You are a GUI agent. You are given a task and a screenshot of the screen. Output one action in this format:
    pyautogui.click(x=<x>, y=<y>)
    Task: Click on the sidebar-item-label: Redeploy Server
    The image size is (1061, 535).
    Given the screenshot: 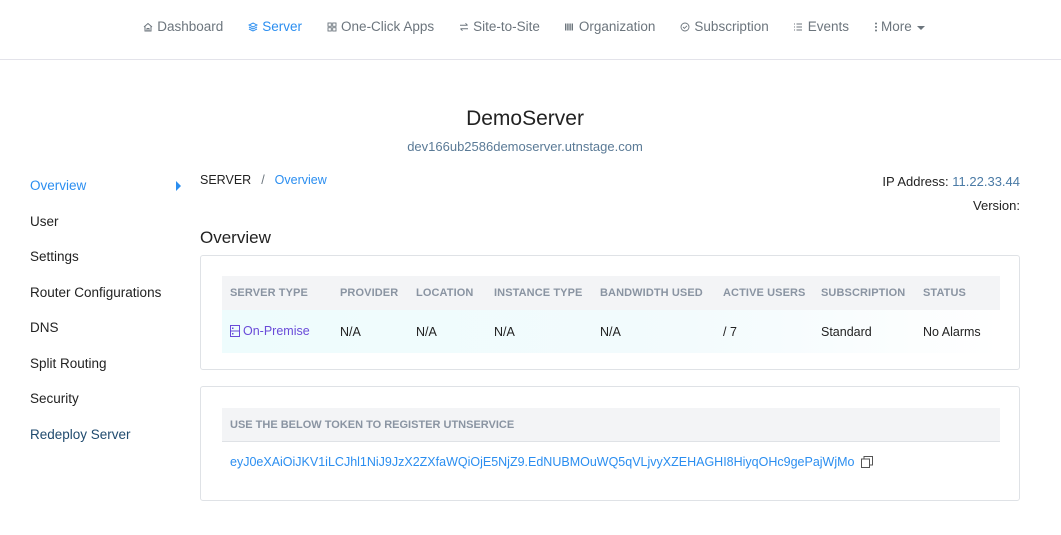 What is the action you would take?
    pyautogui.click(x=80, y=434)
    